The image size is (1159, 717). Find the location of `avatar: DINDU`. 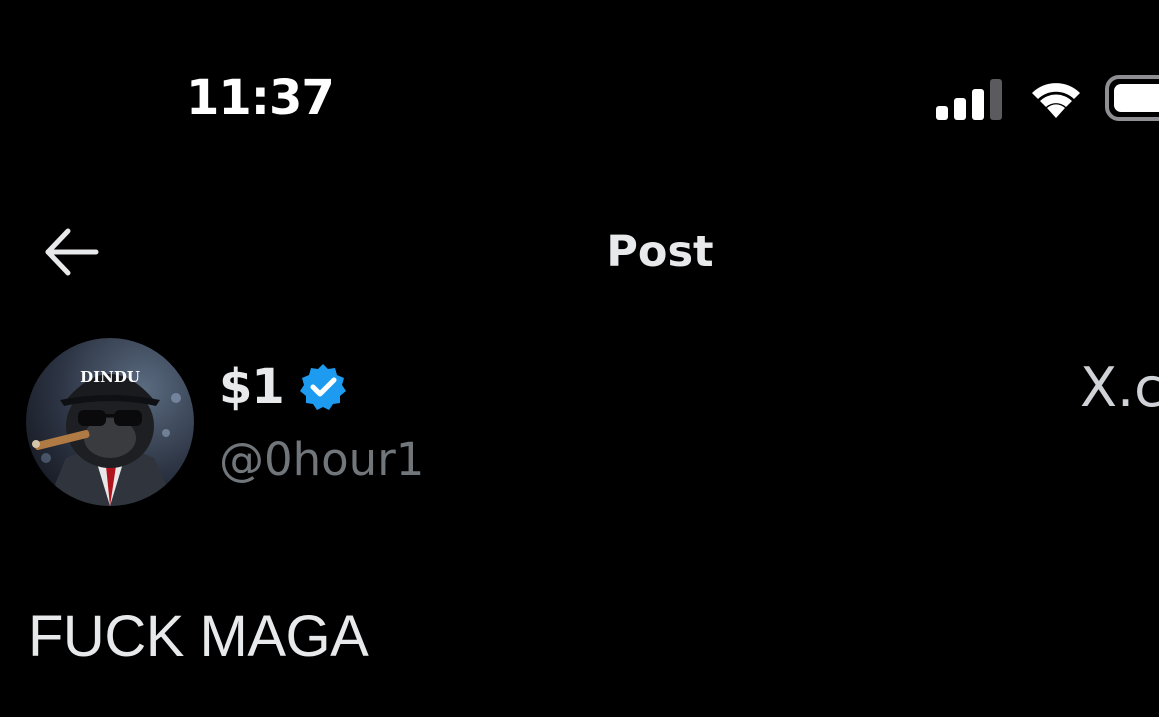

avatar: DINDU is located at coordinates (110, 422).